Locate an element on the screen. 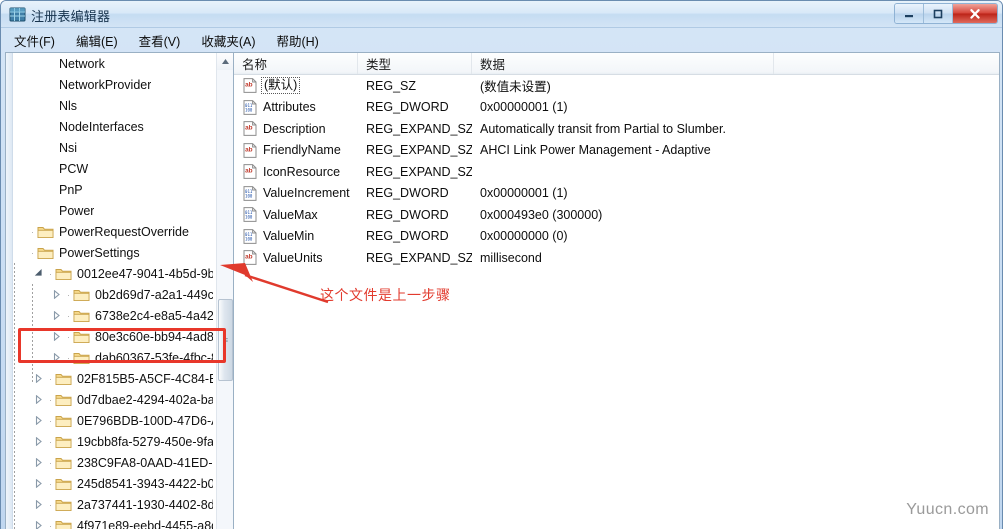 The image size is (1003, 529). tree-item: · 6738e2c4-e8a5-4a42-b is located at coordinates (113, 315).